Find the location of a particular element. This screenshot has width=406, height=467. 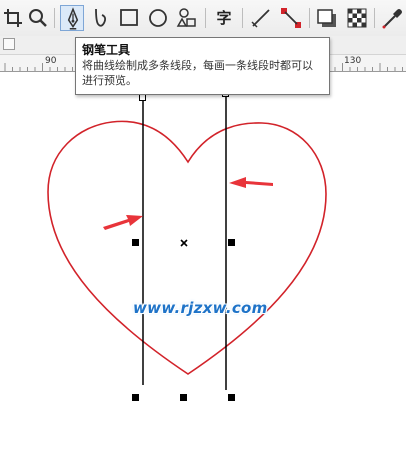

line-icon is located at coordinates (260, 18).